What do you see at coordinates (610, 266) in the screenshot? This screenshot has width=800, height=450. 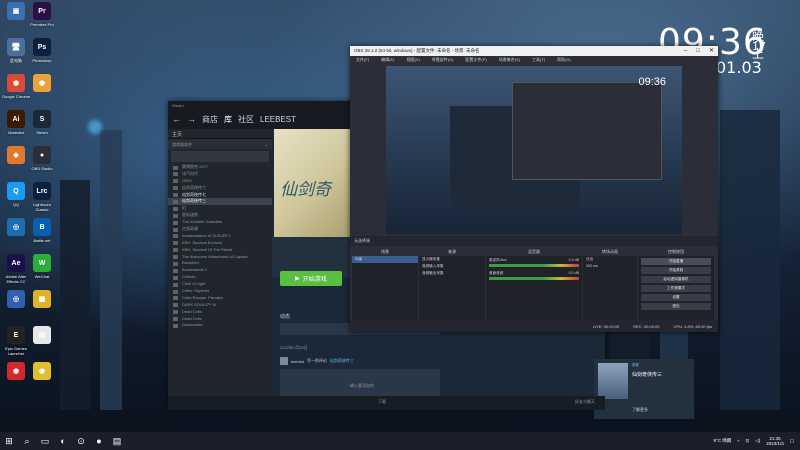 I see `transition-duration-input: 300 ms` at bounding box center [610, 266].